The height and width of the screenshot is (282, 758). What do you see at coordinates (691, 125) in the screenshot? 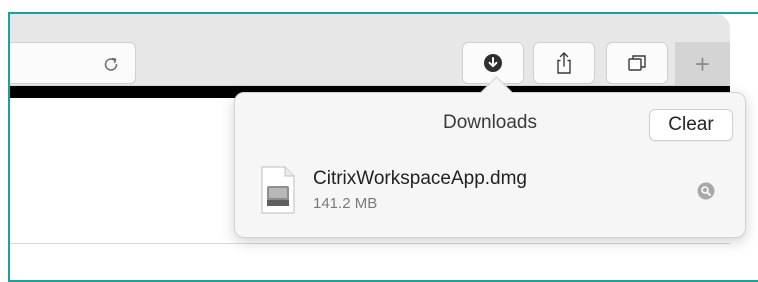
I see `clear-button: Clear` at bounding box center [691, 125].